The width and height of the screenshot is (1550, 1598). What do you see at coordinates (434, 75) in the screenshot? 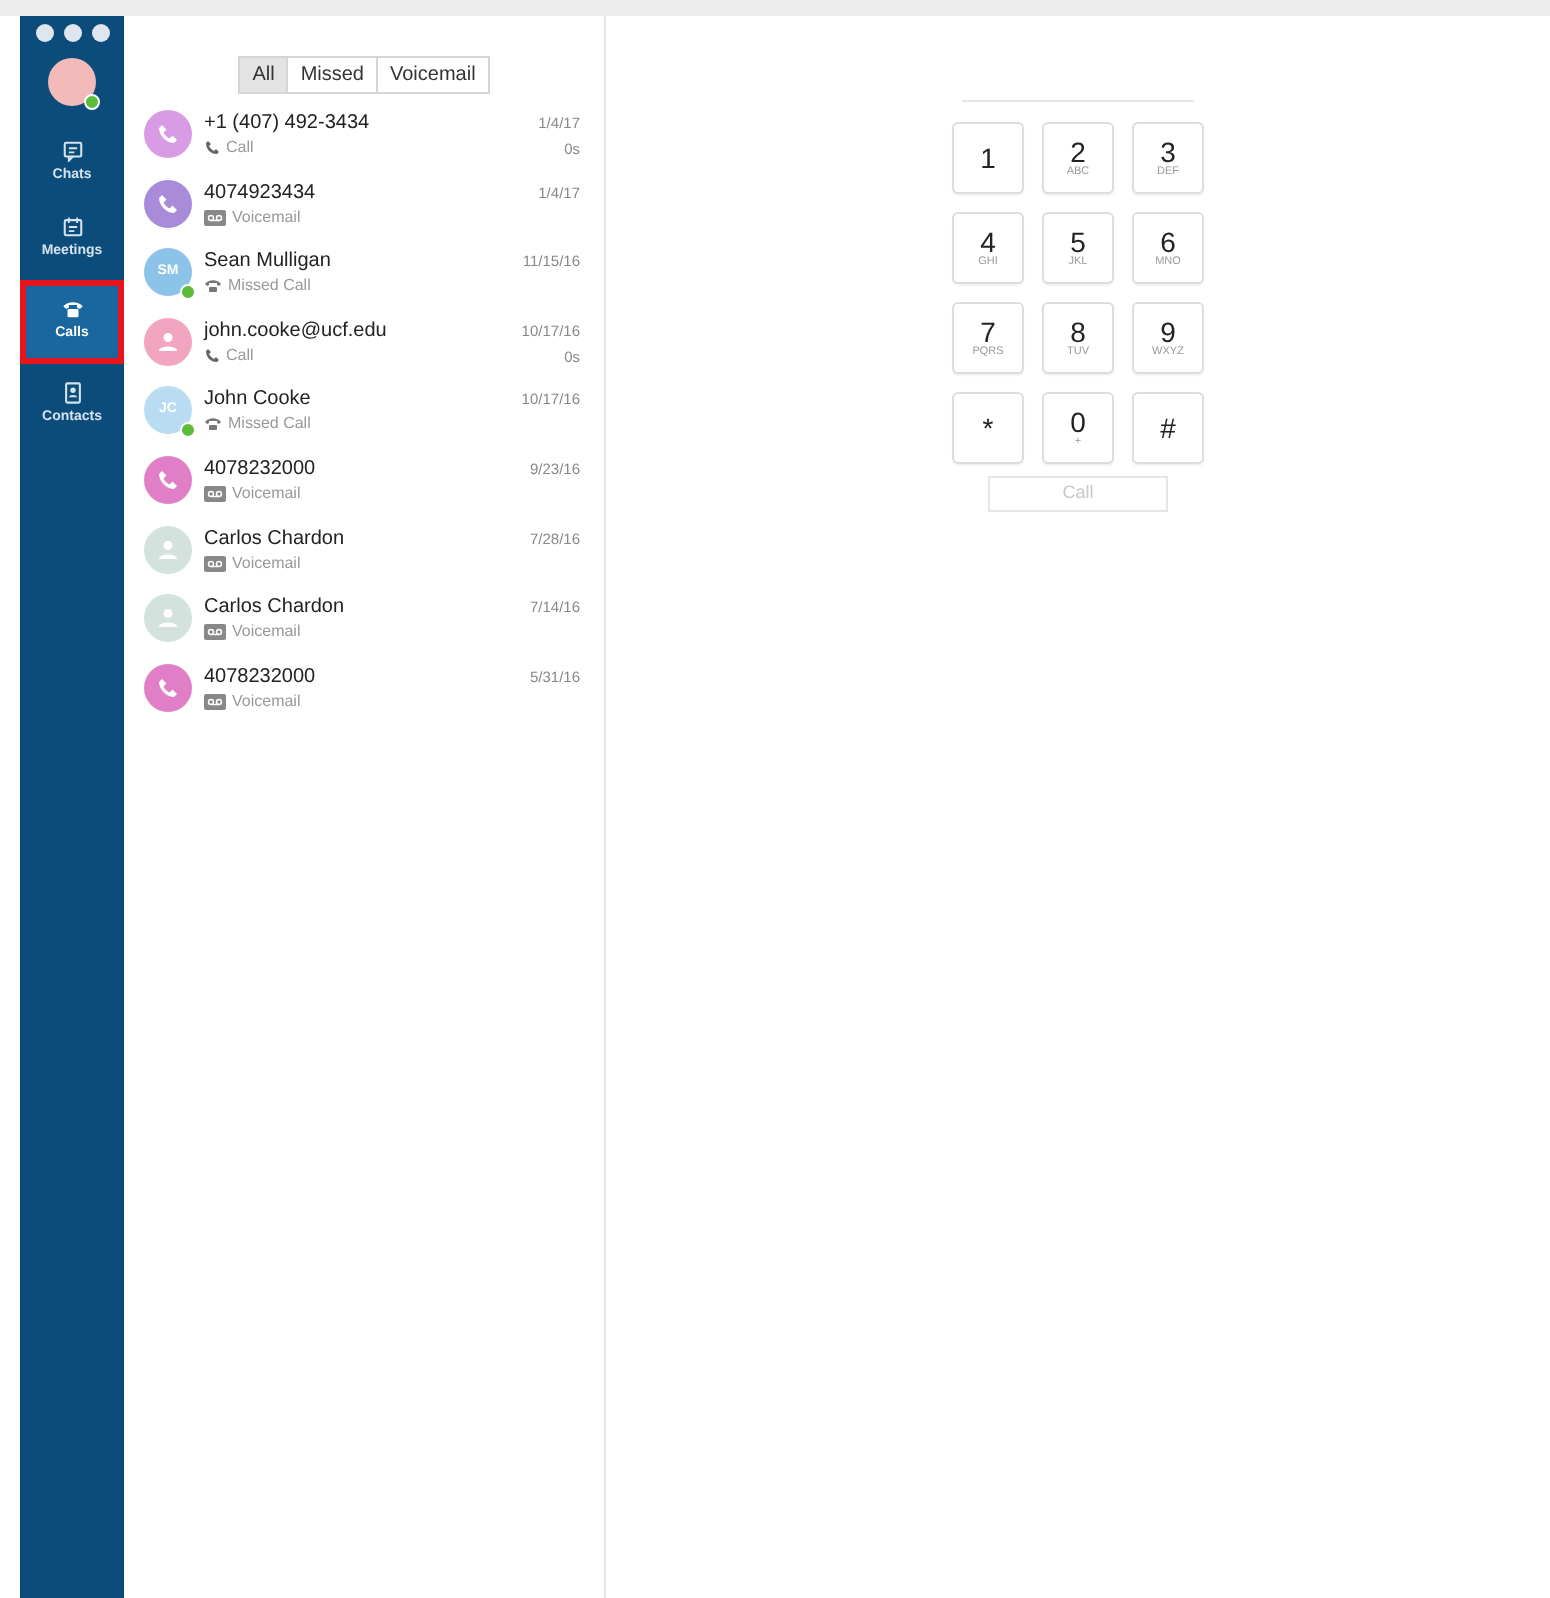
I see `filter-tab: Voicemail` at bounding box center [434, 75].